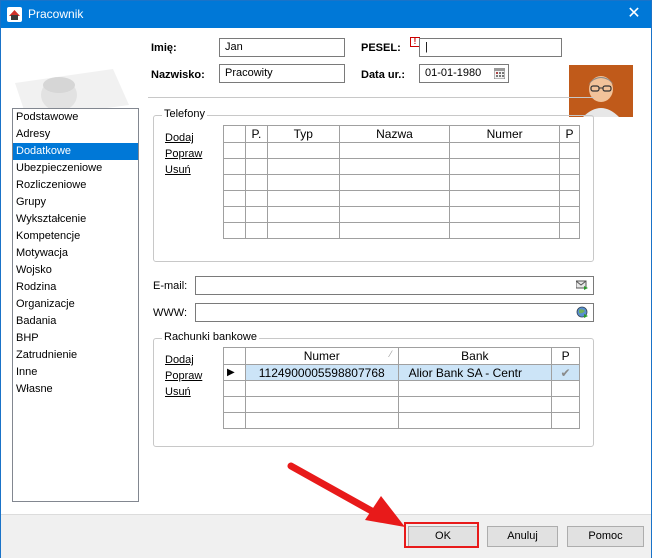 This screenshot has height=558, width=652. I want to click on bank-delete-link: Usuń, so click(178, 392).